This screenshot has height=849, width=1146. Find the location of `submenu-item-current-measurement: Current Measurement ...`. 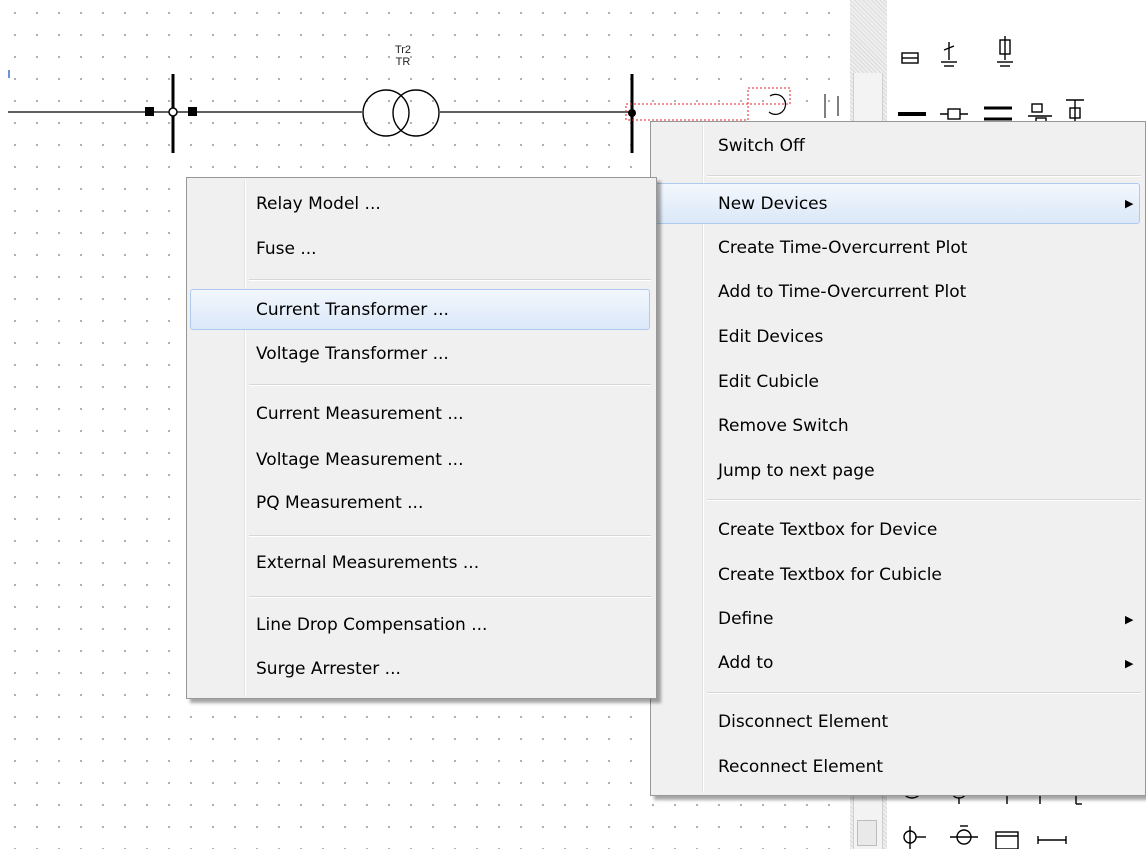

submenu-item-current-measurement: Current Measurement ... is located at coordinates (420, 414).